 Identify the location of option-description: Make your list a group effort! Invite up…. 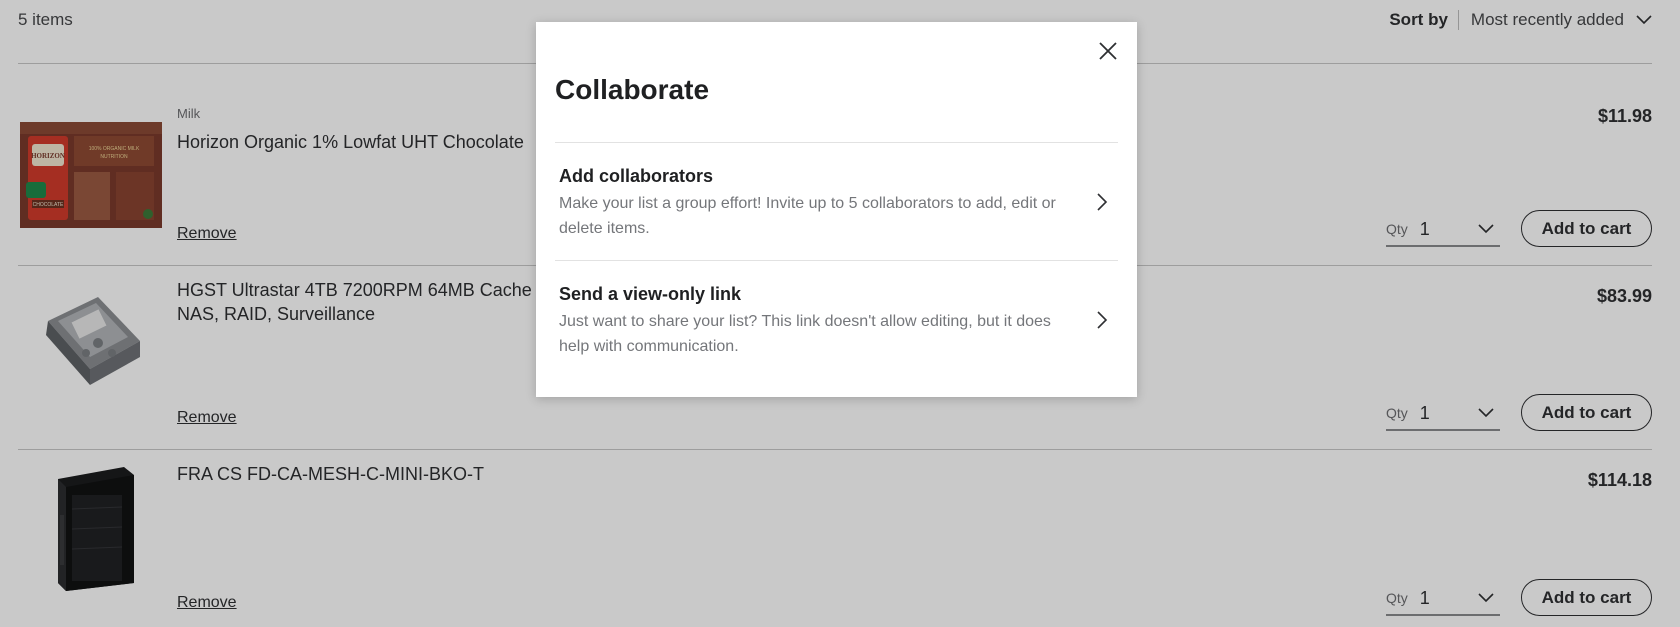
(807, 216).